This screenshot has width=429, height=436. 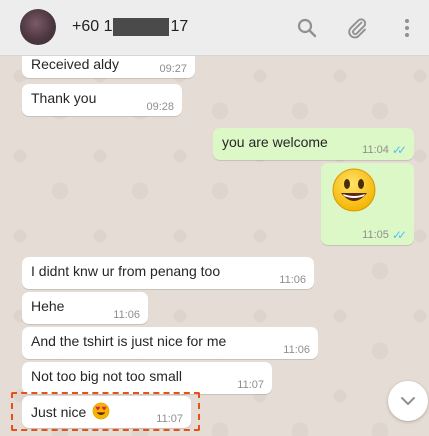 I want to click on message-incoming: Received aldy 09:27, so click(x=108, y=67).